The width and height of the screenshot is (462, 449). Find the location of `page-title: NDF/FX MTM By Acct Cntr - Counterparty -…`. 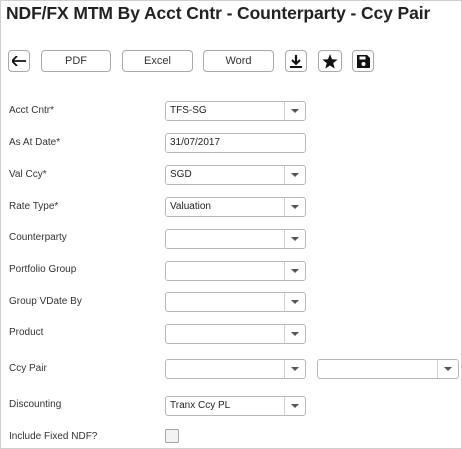

page-title: NDF/FX MTM By Acct Cntr - Counterparty -… is located at coordinates (218, 13).